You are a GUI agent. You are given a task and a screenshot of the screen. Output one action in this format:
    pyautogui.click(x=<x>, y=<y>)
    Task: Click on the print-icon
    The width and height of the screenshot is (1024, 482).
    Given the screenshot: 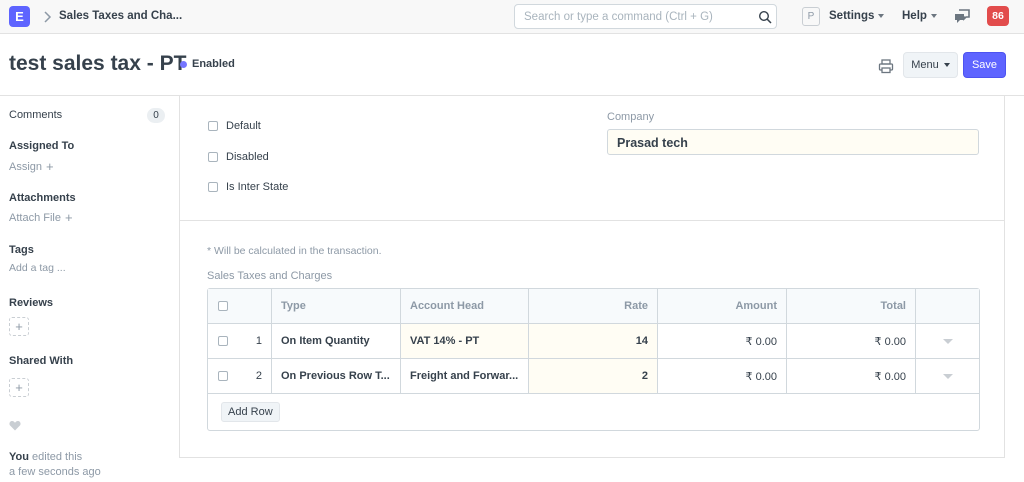 What is the action you would take?
    pyautogui.click(x=886, y=66)
    